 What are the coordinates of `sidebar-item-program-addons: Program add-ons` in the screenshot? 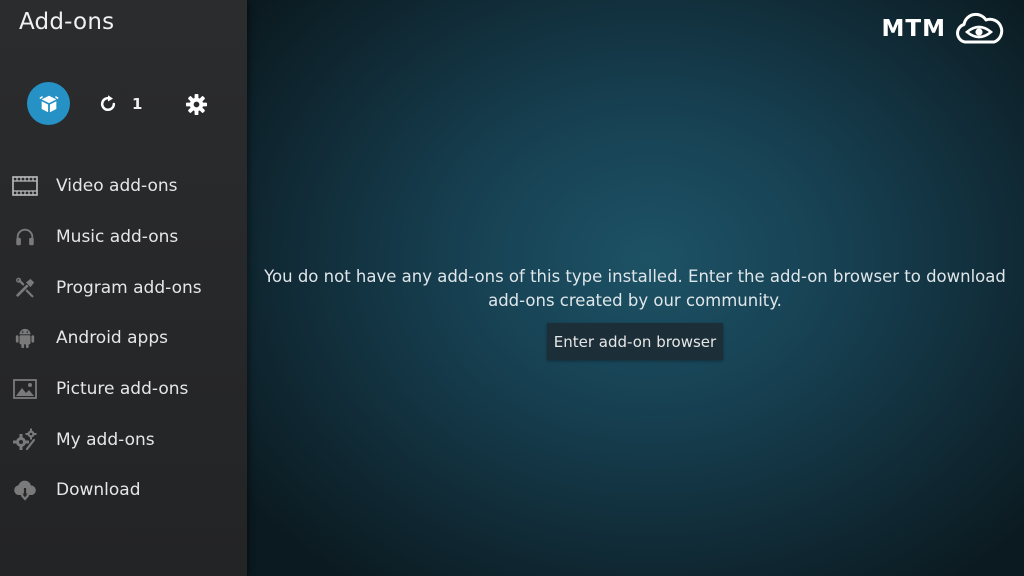 It's located at (123, 287).